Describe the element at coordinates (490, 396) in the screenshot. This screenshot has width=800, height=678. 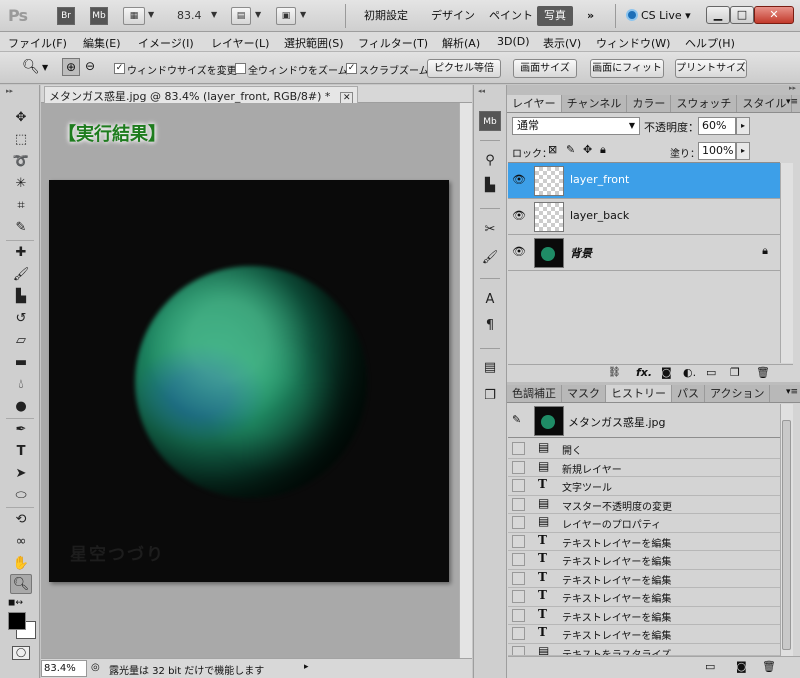
I see `layer-comps-icon: ❐` at that location.